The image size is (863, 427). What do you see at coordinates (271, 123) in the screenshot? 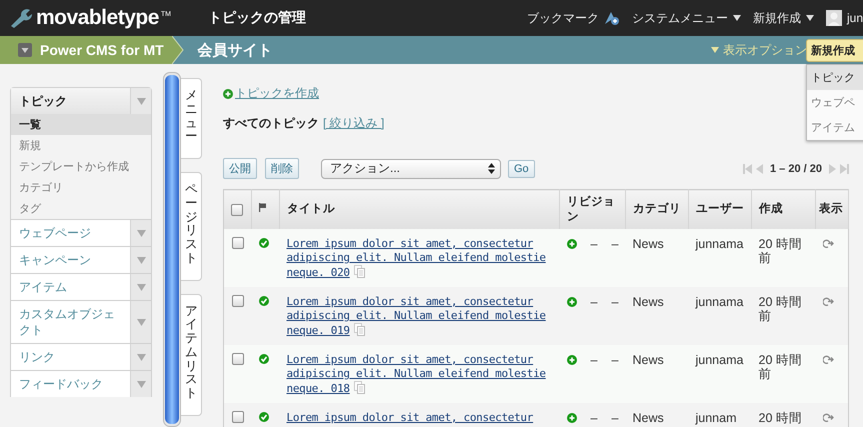
I see `list-title: すべてのトピック` at bounding box center [271, 123].